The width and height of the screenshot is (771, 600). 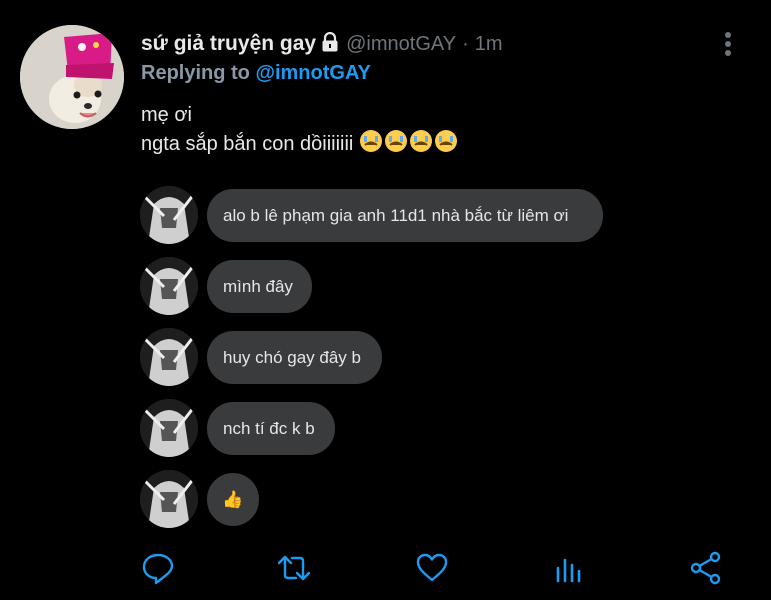 I want to click on reply-icon, so click(x=158, y=568).